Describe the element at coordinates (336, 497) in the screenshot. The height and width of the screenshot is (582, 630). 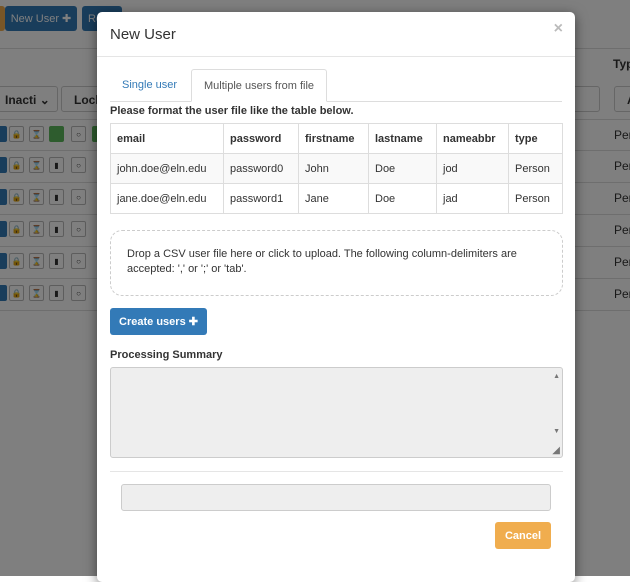
I see `status-input` at that location.